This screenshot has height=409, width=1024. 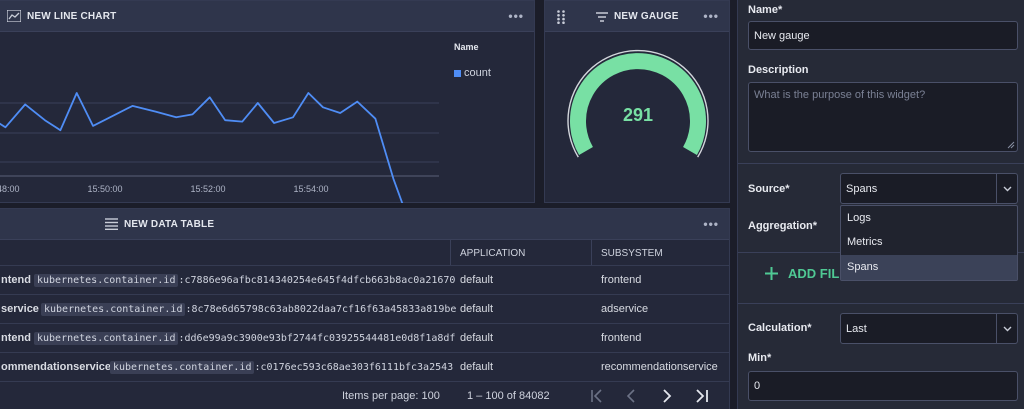 What do you see at coordinates (391, 396) in the screenshot?
I see `items-per-page: Items per page: 100` at bounding box center [391, 396].